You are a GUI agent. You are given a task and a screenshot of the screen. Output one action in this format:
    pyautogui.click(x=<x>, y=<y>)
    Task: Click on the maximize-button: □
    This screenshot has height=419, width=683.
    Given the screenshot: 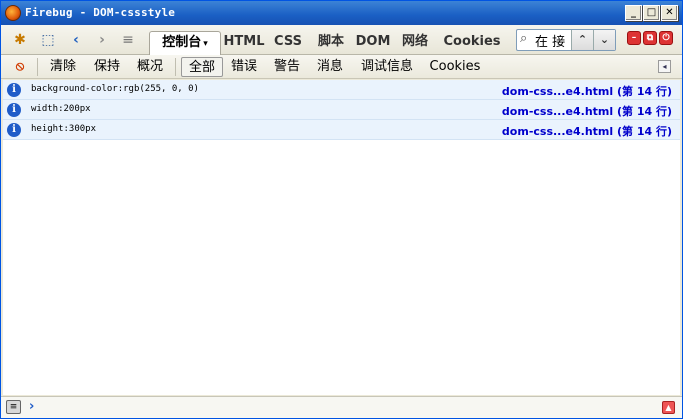 What is the action you would take?
    pyautogui.click(x=651, y=13)
    